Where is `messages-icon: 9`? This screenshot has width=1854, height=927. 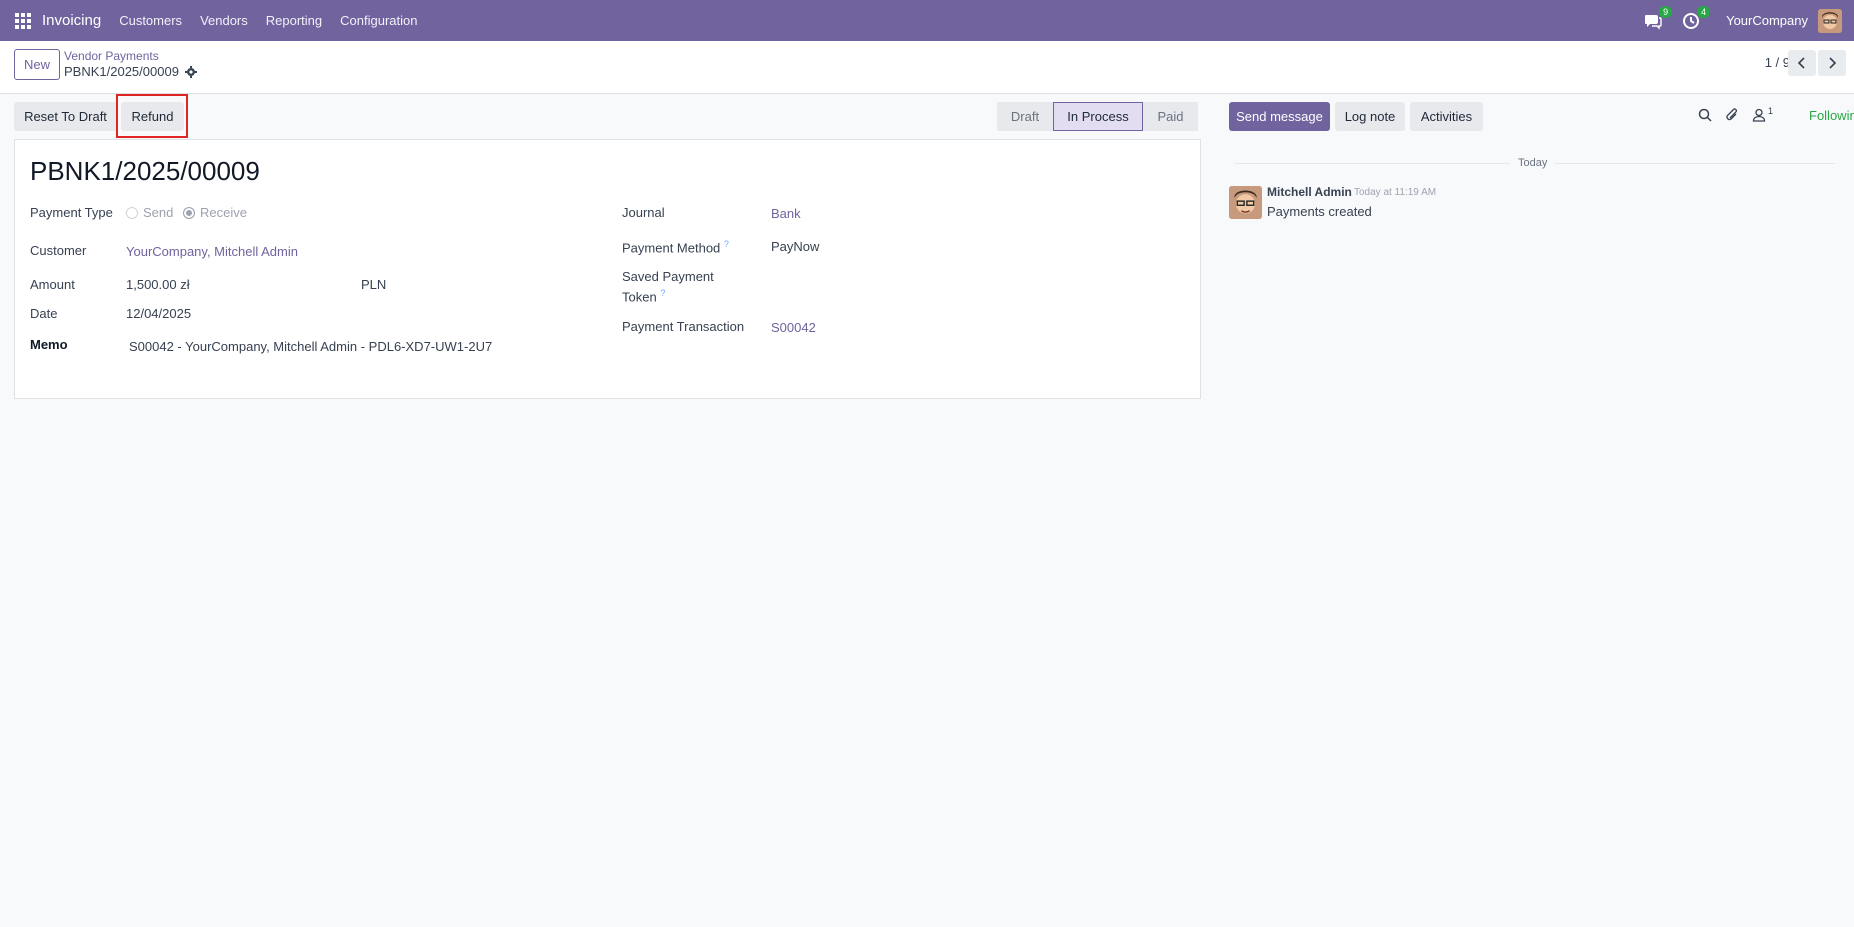
messages-icon: 9 is located at coordinates (1658, 17).